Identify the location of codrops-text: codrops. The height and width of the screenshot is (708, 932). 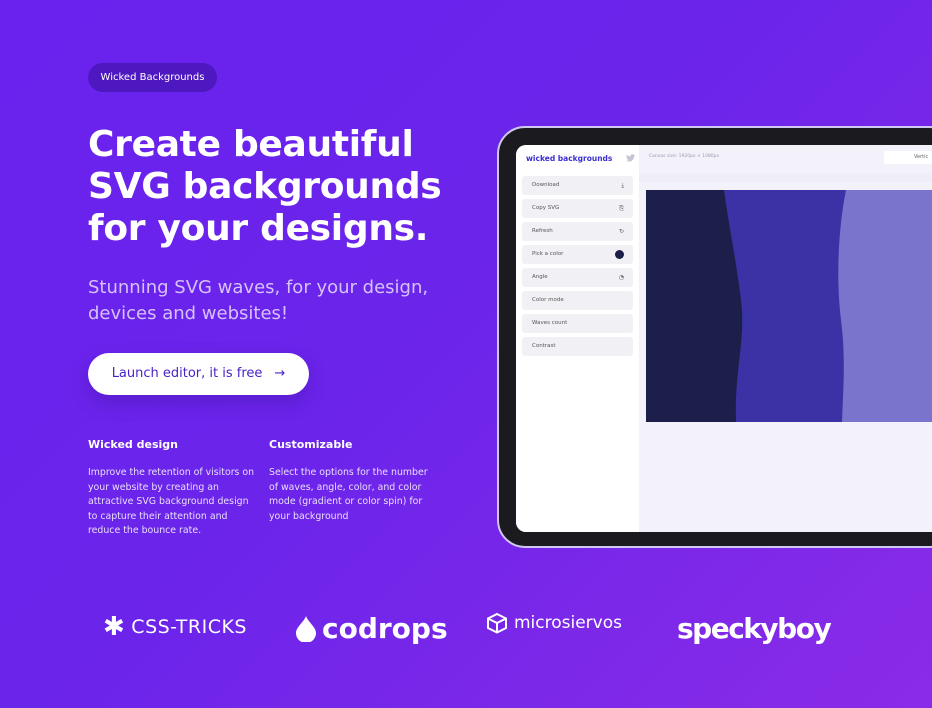
(385, 628).